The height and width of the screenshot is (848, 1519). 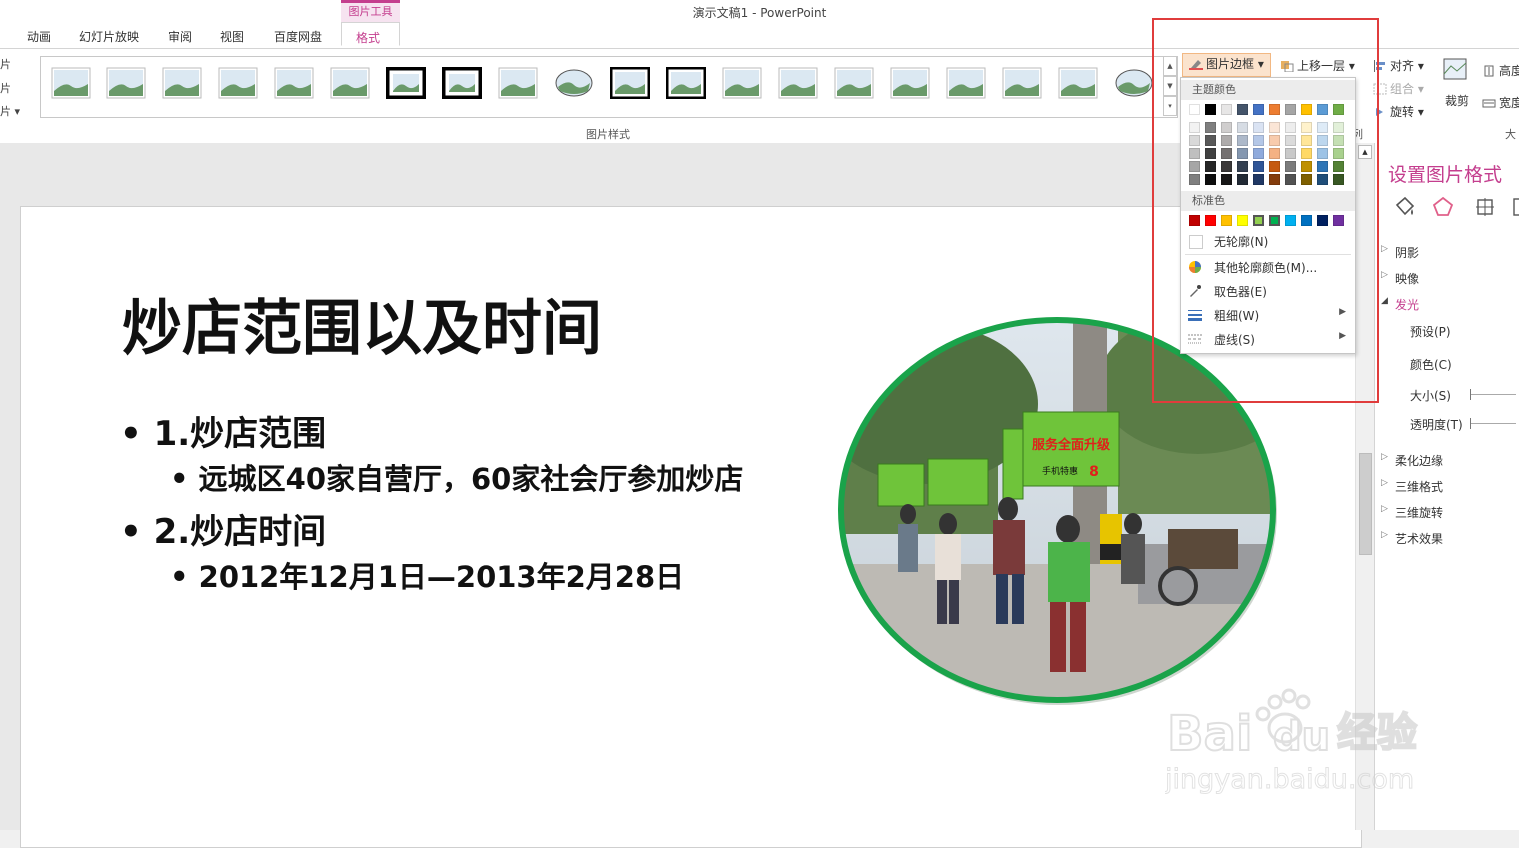 I want to click on picture-icon, so click(x=1515, y=207).